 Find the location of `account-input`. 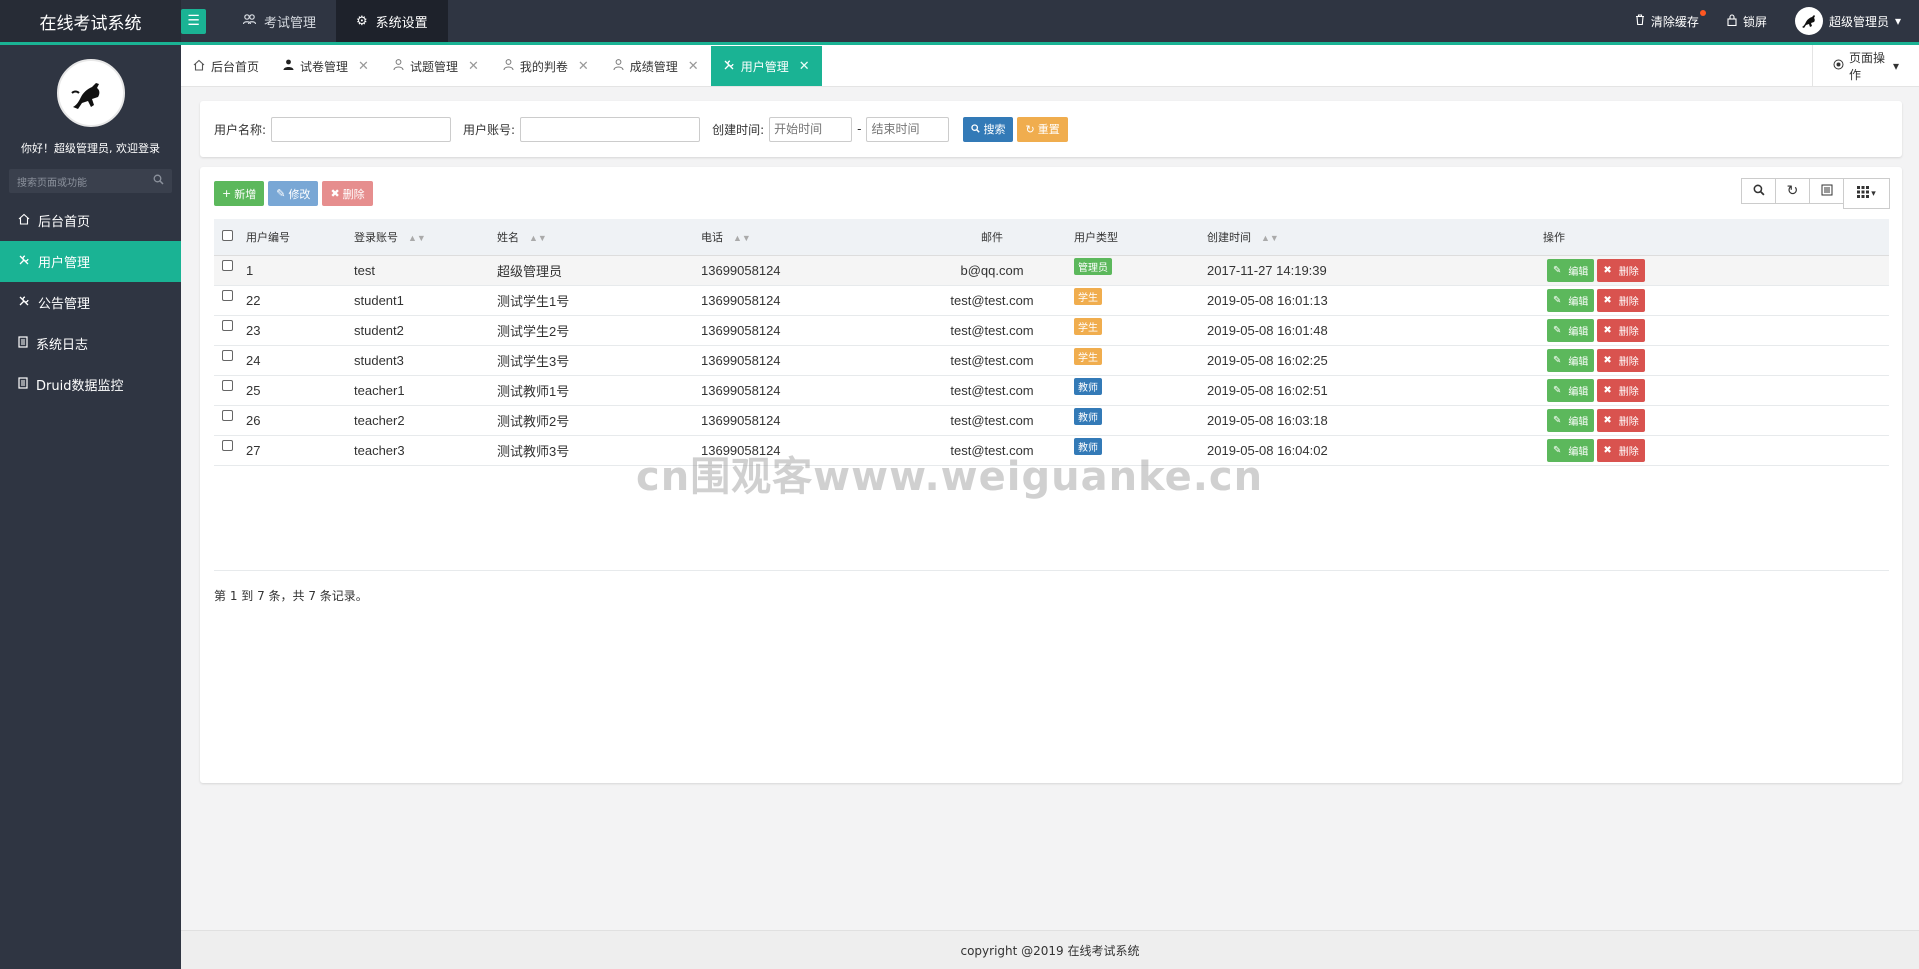

account-input is located at coordinates (610, 129).